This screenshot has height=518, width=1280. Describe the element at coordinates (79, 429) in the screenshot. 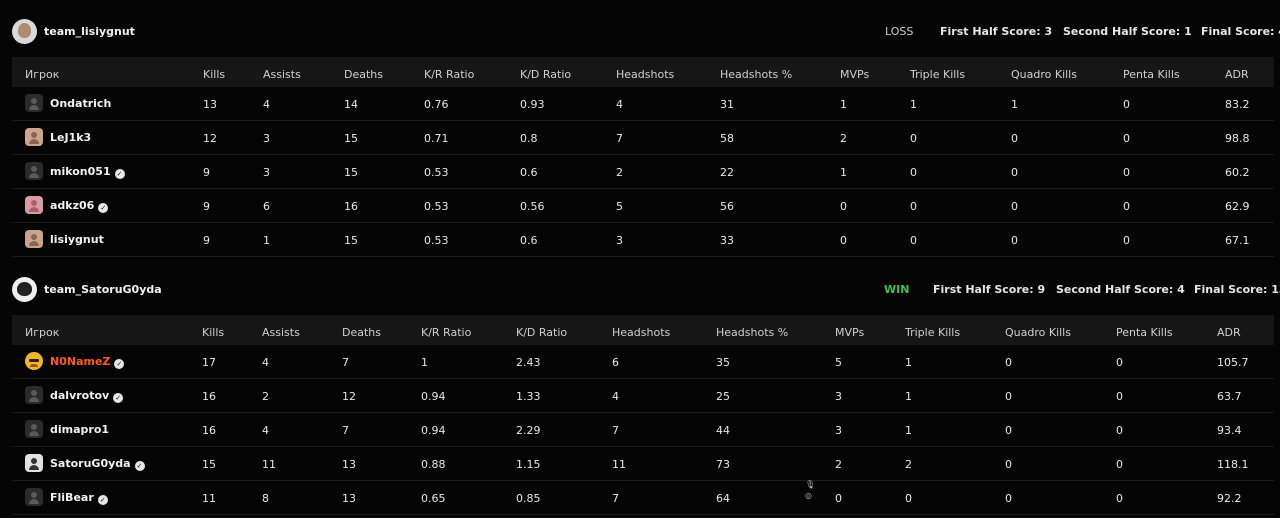

I see `player-name: dimapro1` at that location.